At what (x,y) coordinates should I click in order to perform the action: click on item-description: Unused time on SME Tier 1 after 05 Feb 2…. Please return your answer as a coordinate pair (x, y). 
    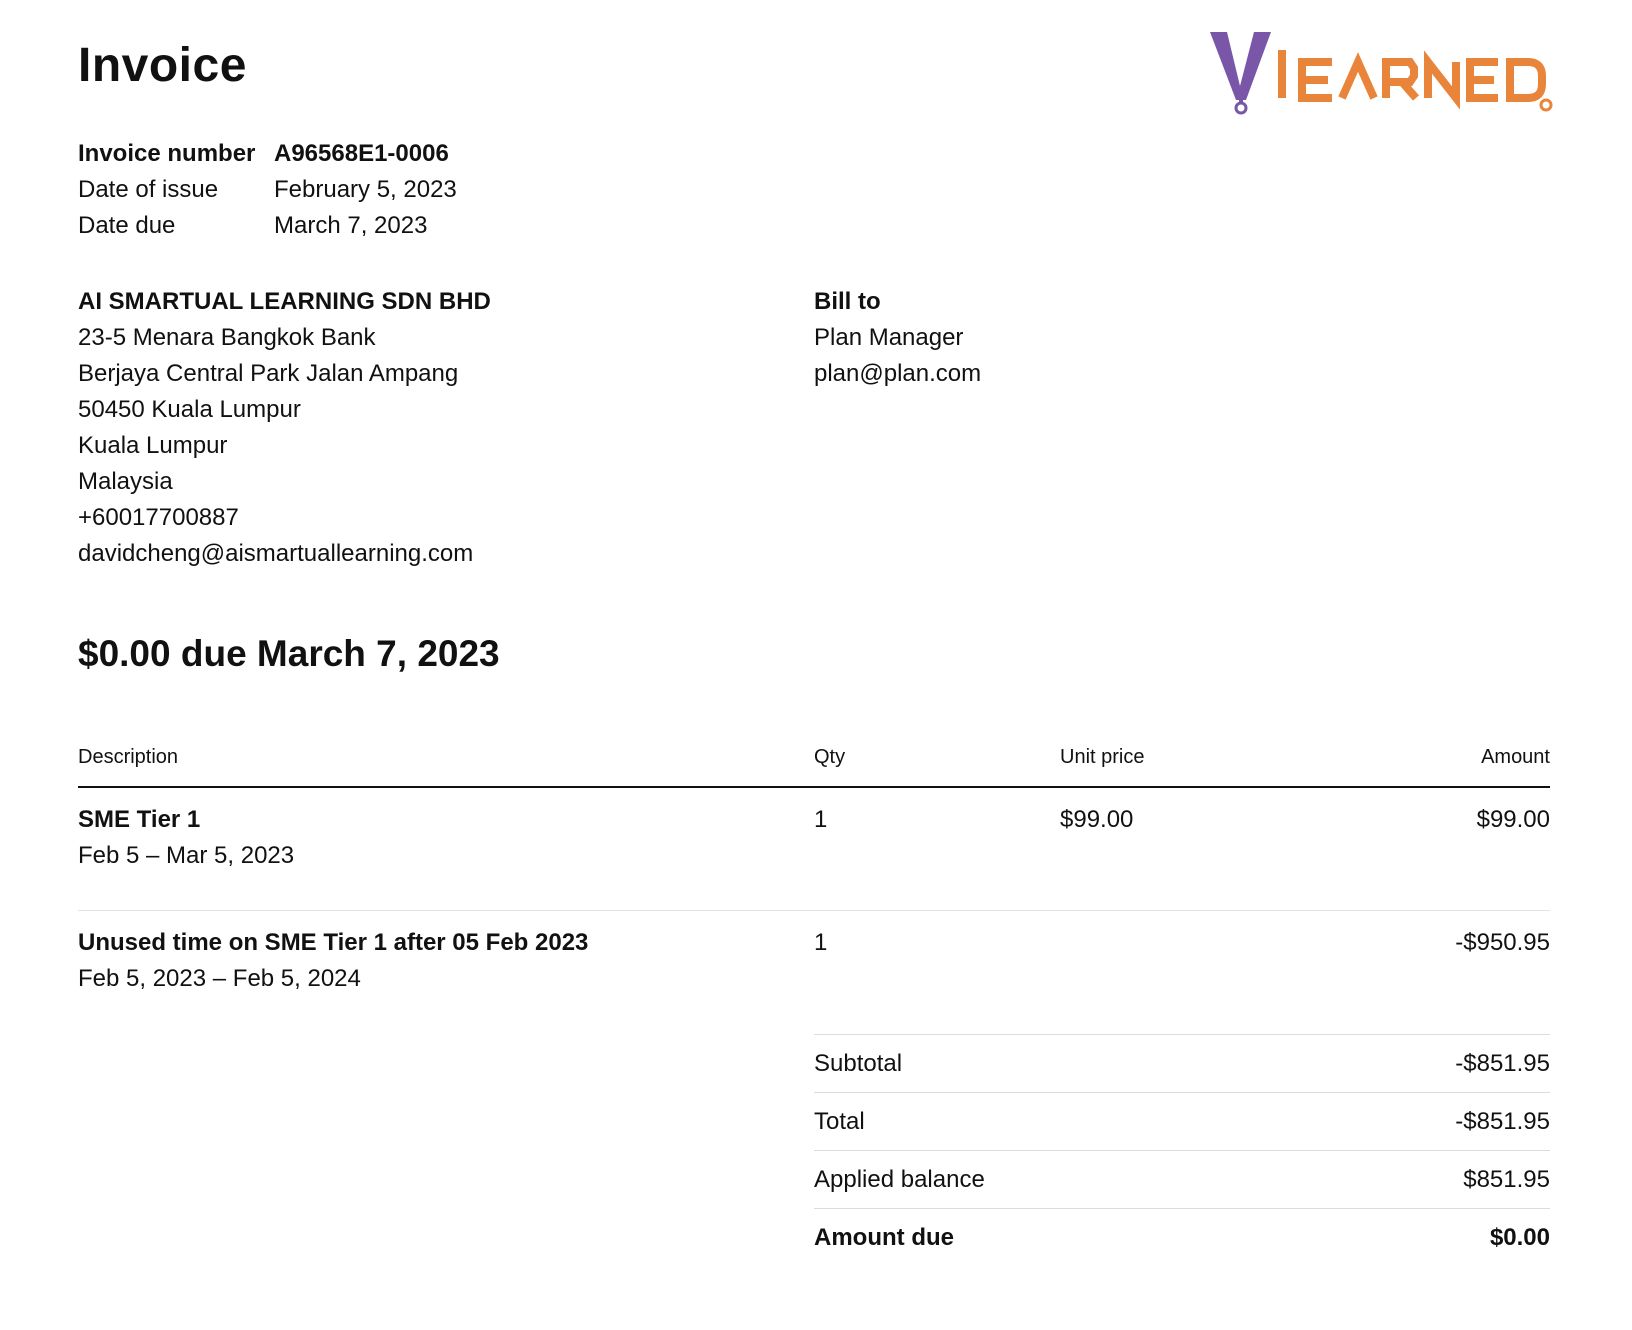
    Looking at the image, I should click on (333, 961).